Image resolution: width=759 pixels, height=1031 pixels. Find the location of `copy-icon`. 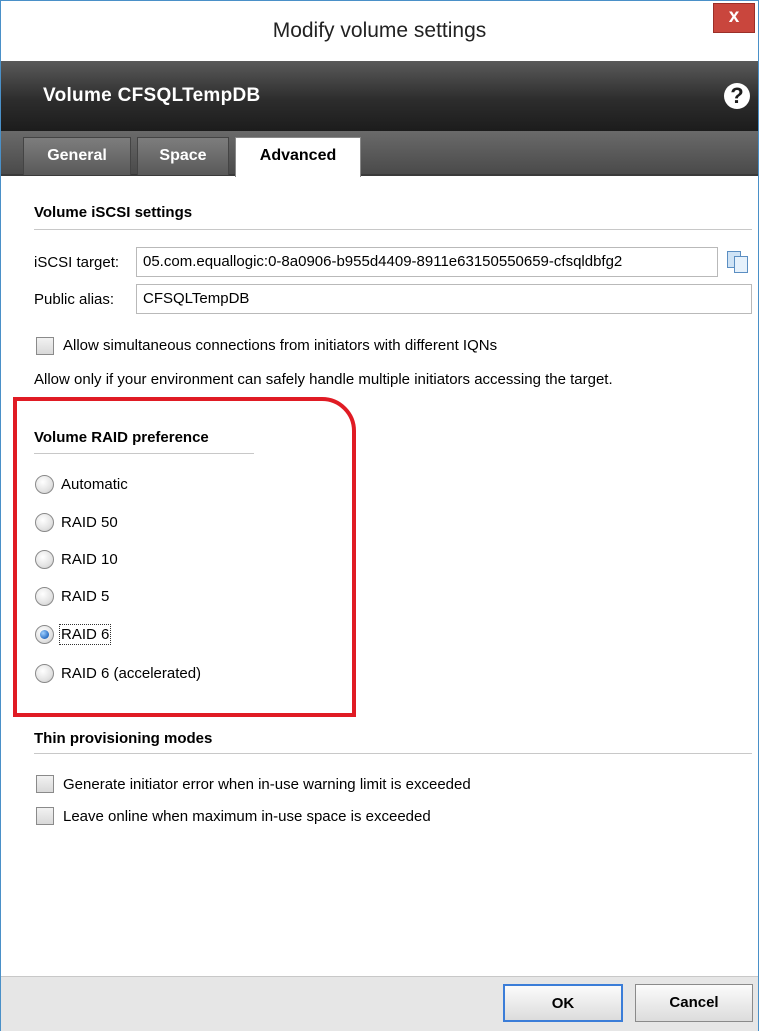

copy-icon is located at coordinates (738, 262).